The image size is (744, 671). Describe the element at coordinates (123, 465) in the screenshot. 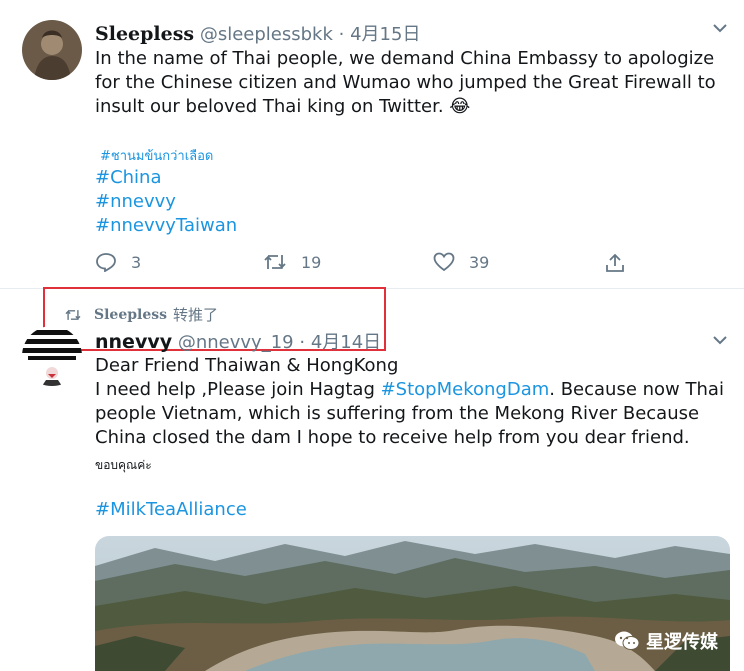

I see `thai-text: ขอบคุณค่ะ` at that location.